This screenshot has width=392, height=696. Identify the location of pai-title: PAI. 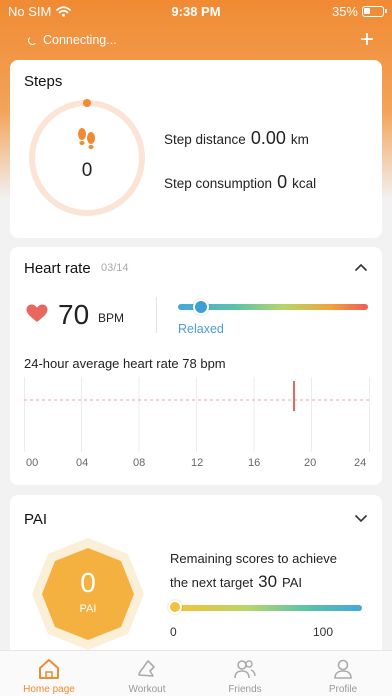
(36, 519).